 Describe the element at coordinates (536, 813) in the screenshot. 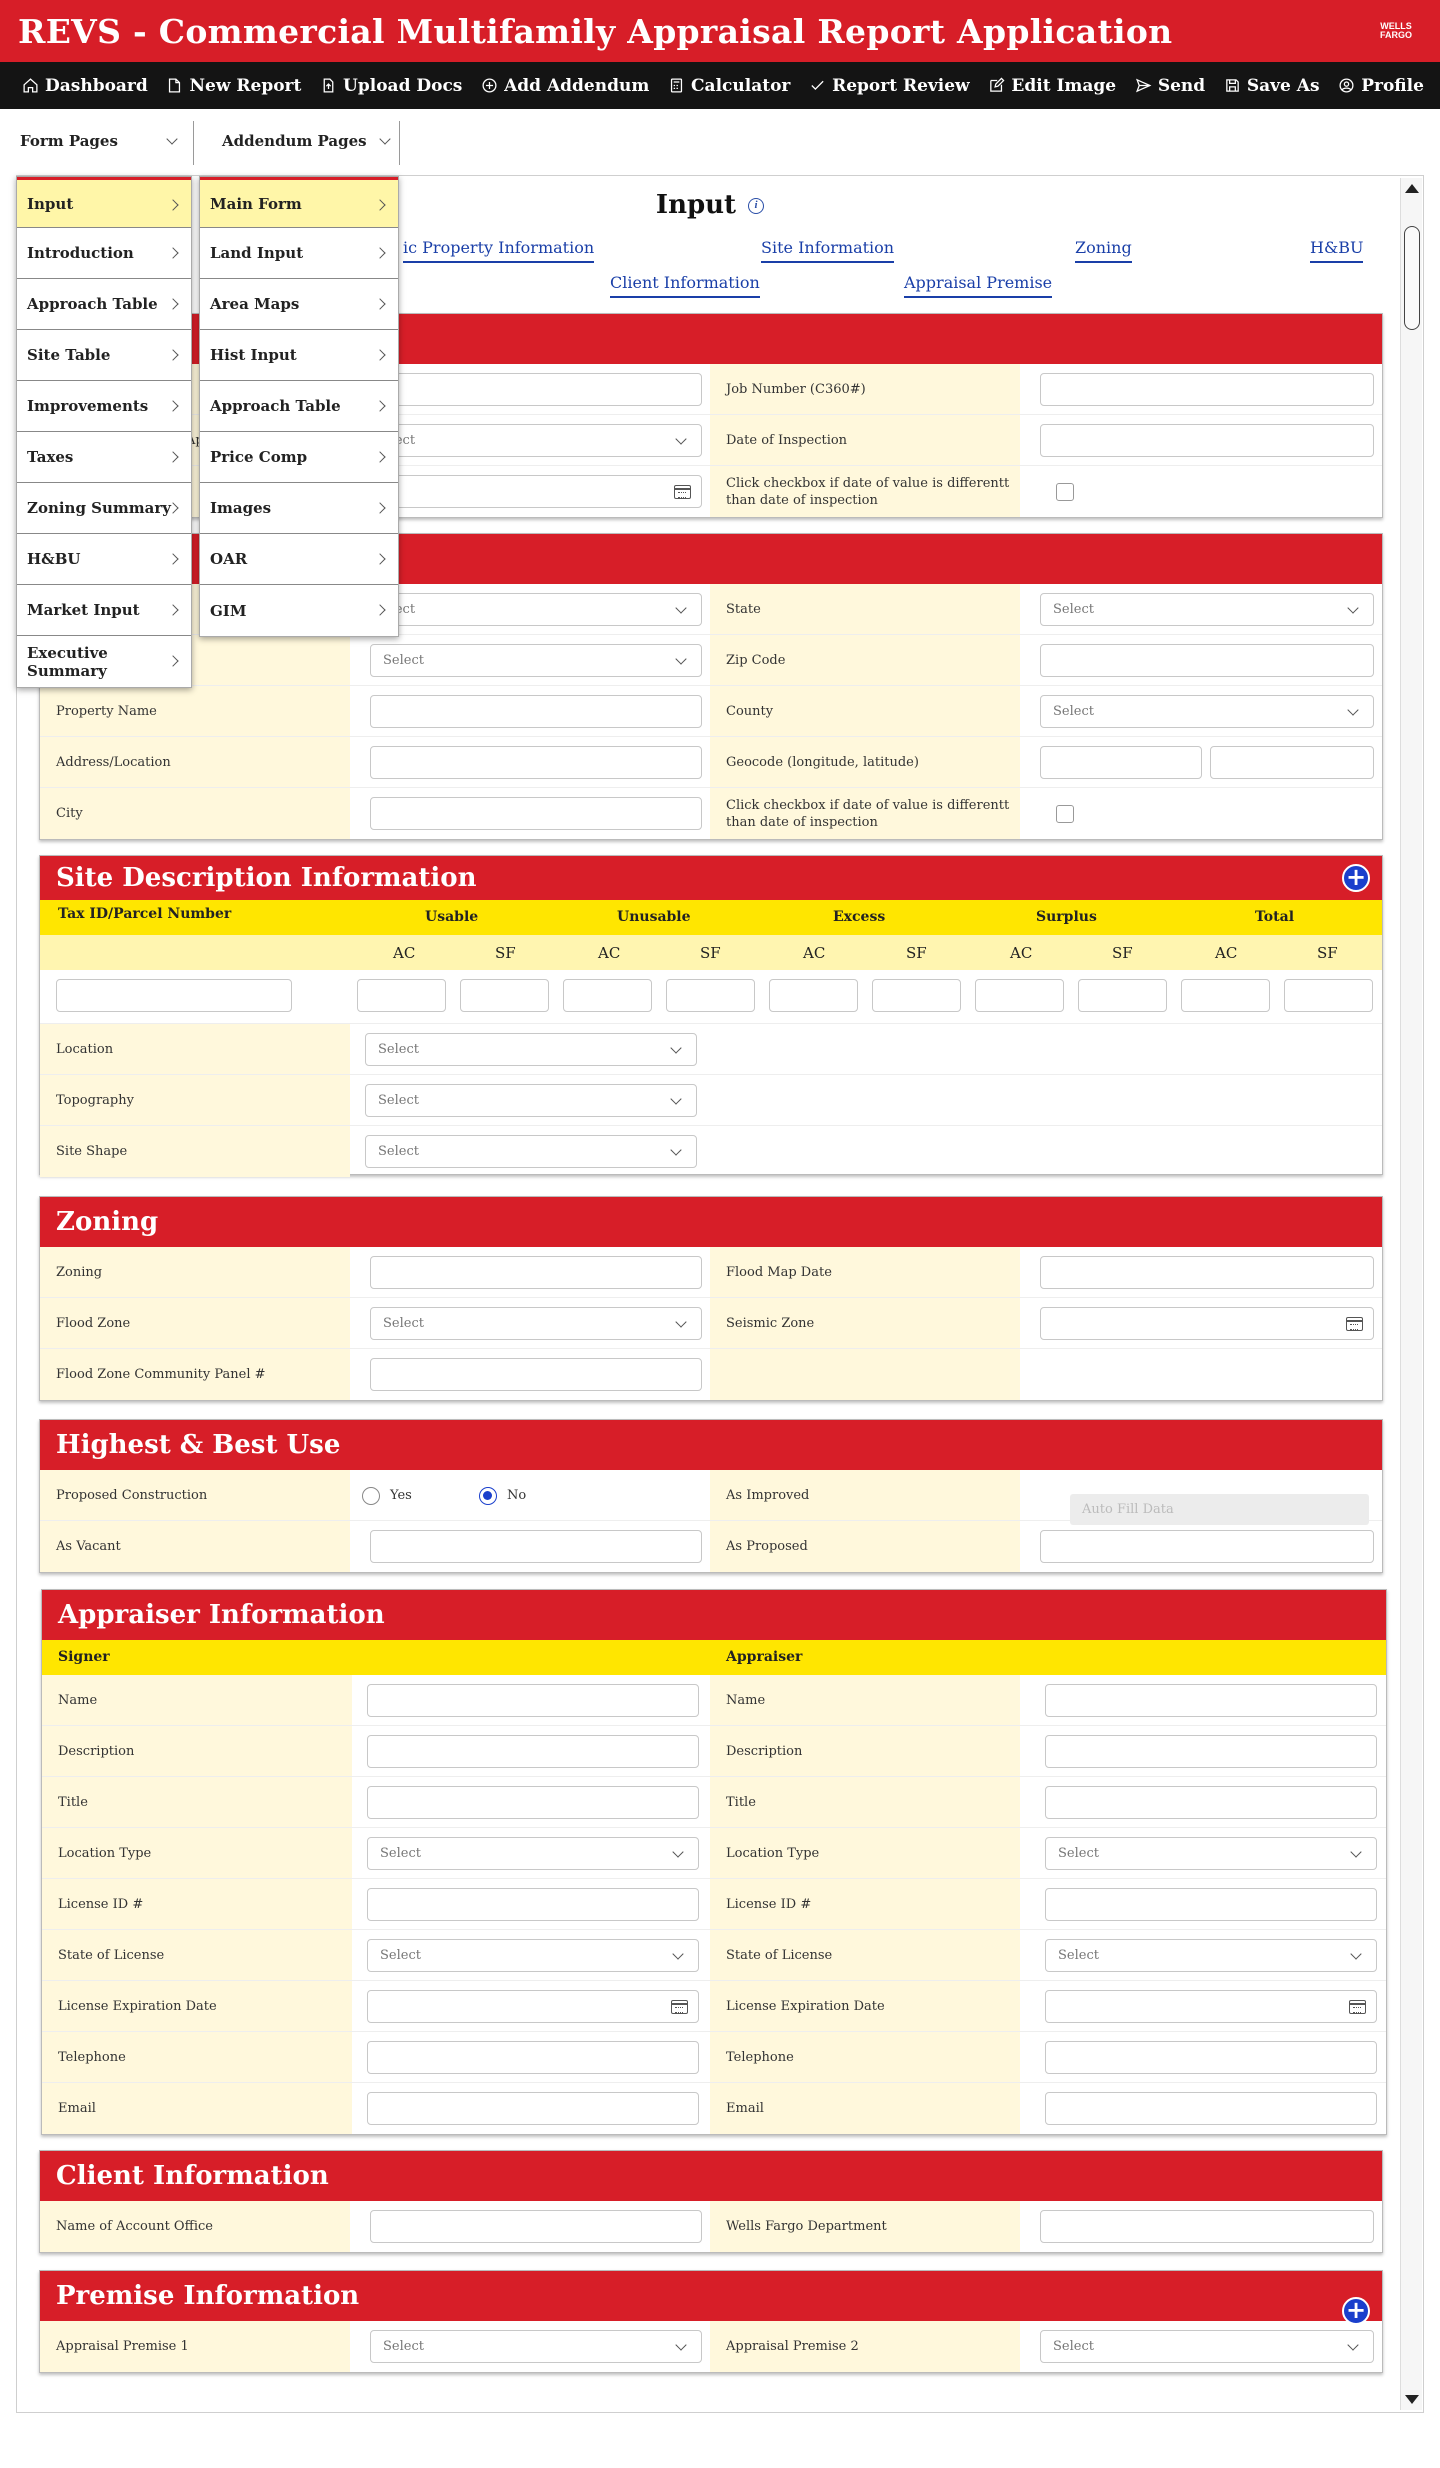

I see `city-input` at that location.